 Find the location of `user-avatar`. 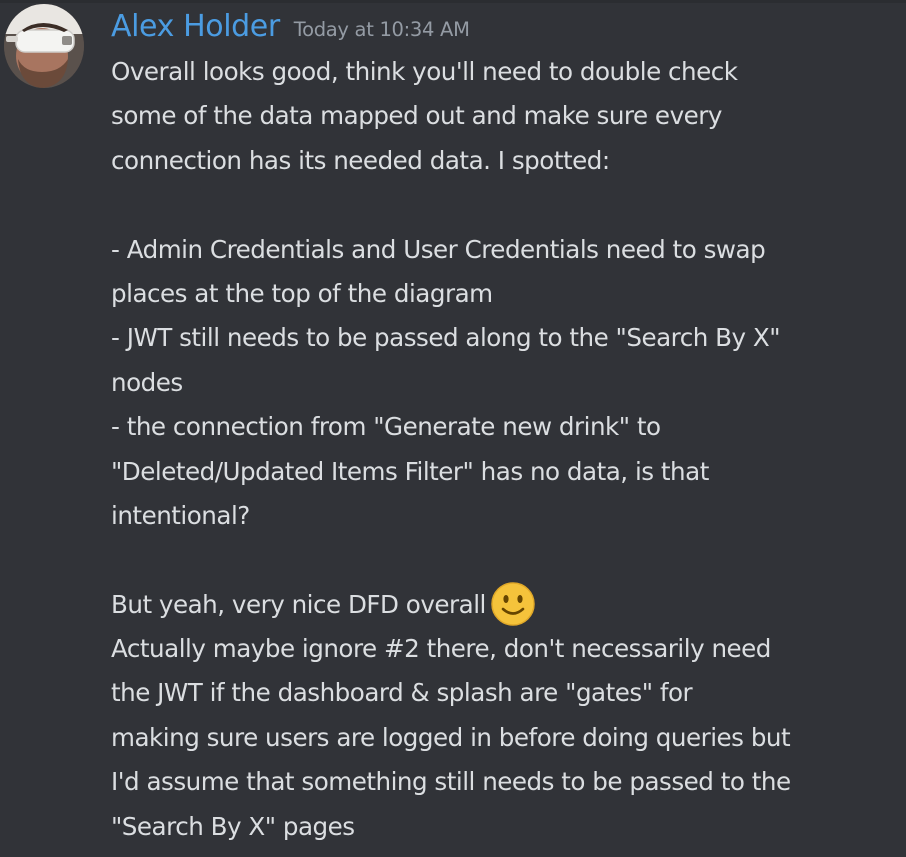

user-avatar is located at coordinates (44, 46).